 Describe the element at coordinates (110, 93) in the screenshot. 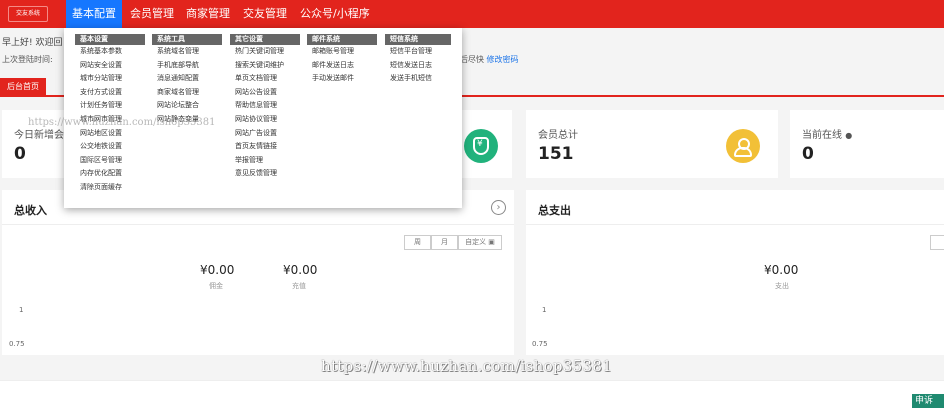

I see `menu-item: 支付方式设置` at that location.